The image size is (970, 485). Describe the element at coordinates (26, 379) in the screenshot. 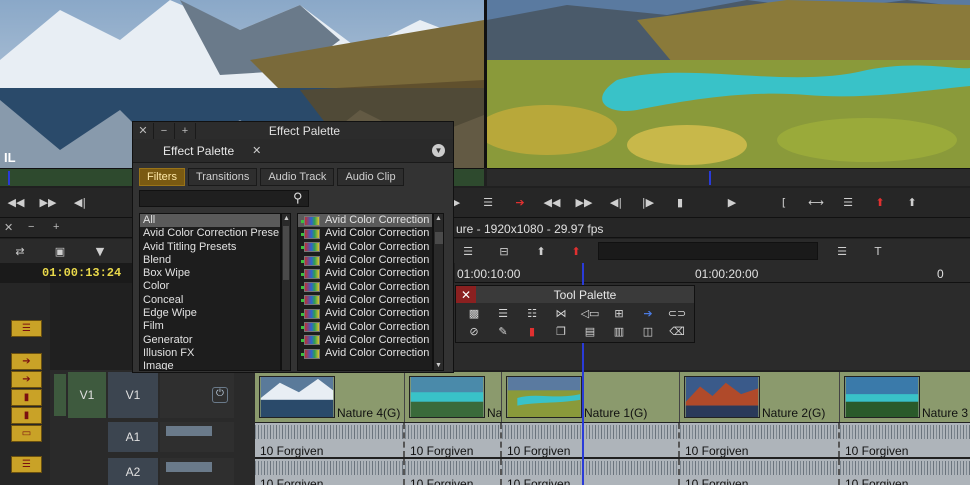

I see `extract-splice-segment-icon: ➔` at that location.